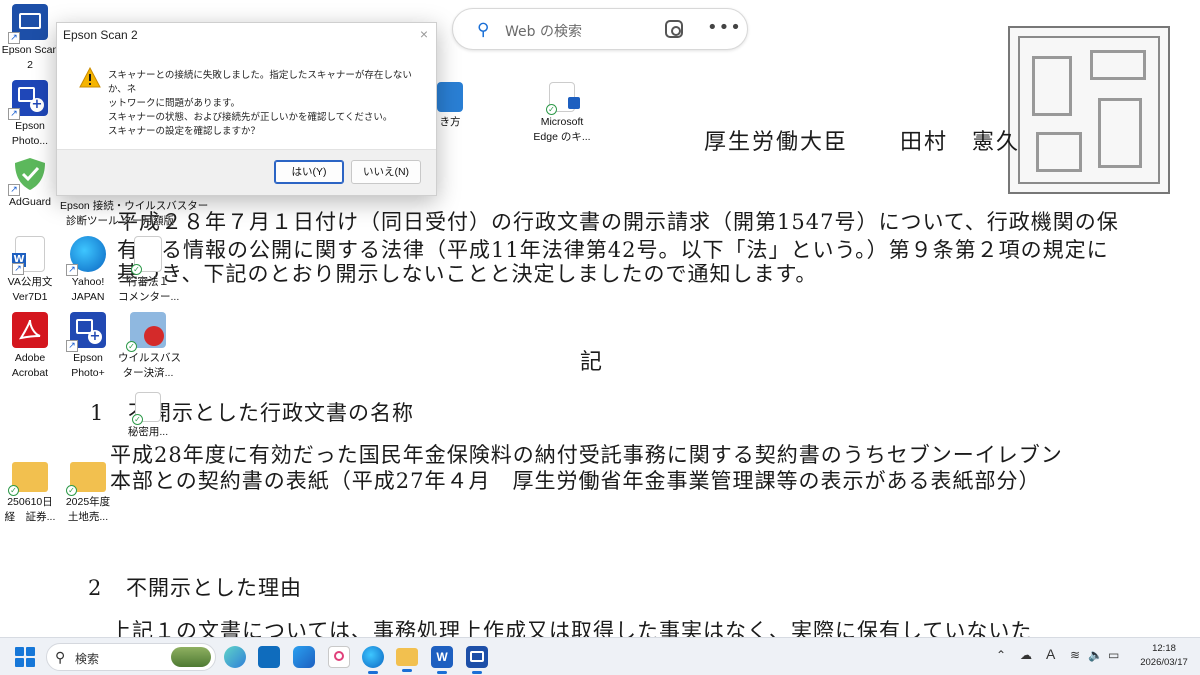  I want to click on section-2-number: 2, so click(95, 588).